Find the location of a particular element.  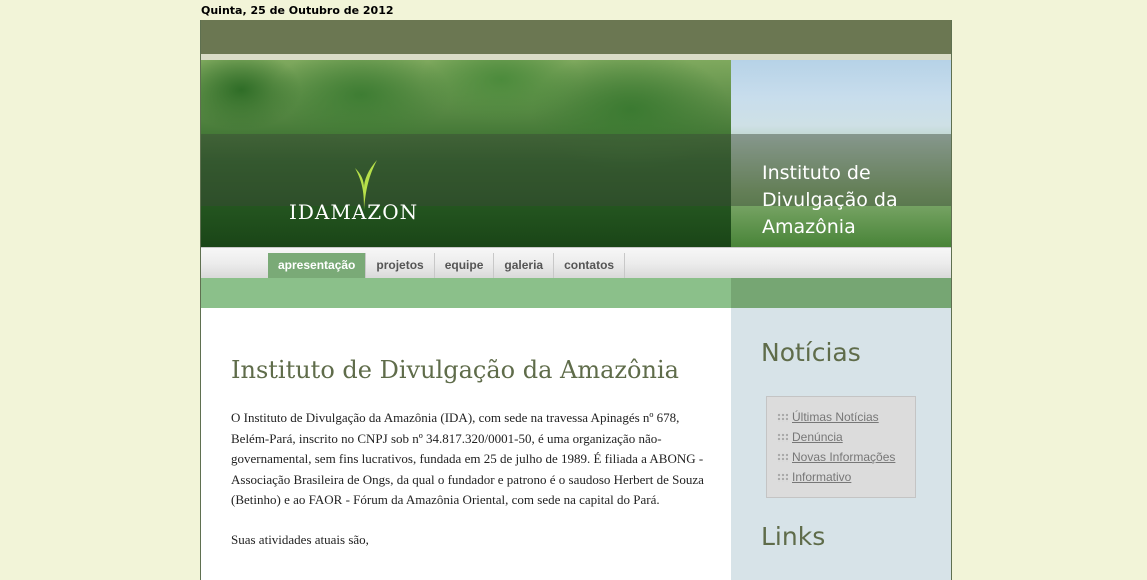

current-date: Quinta, 25 de Outubro de 2012 is located at coordinates (297, 10).